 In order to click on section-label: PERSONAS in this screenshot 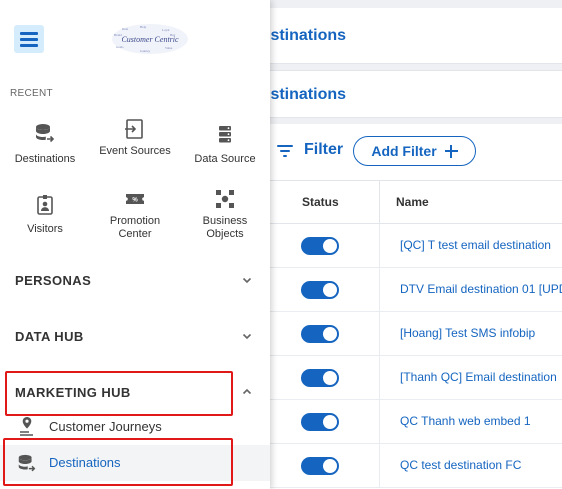, I will do `click(53, 280)`.